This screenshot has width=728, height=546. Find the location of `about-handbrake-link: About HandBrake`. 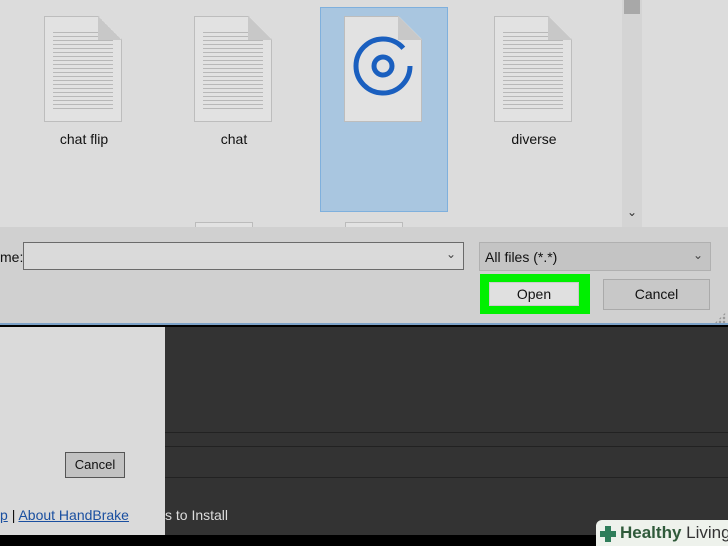

about-handbrake-link: About HandBrake is located at coordinates (73, 515).